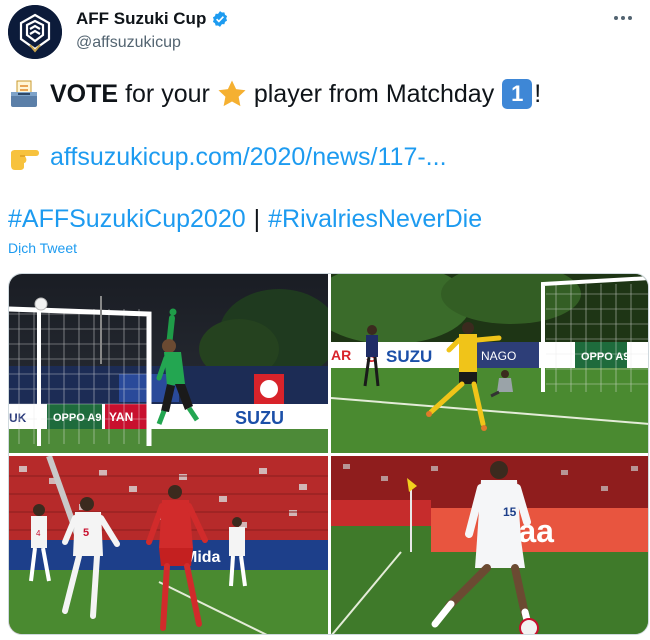 The width and height of the screenshot is (650, 640). What do you see at coordinates (38, 533) in the screenshot?
I see `shirt-number-mm-1: 4` at bounding box center [38, 533].